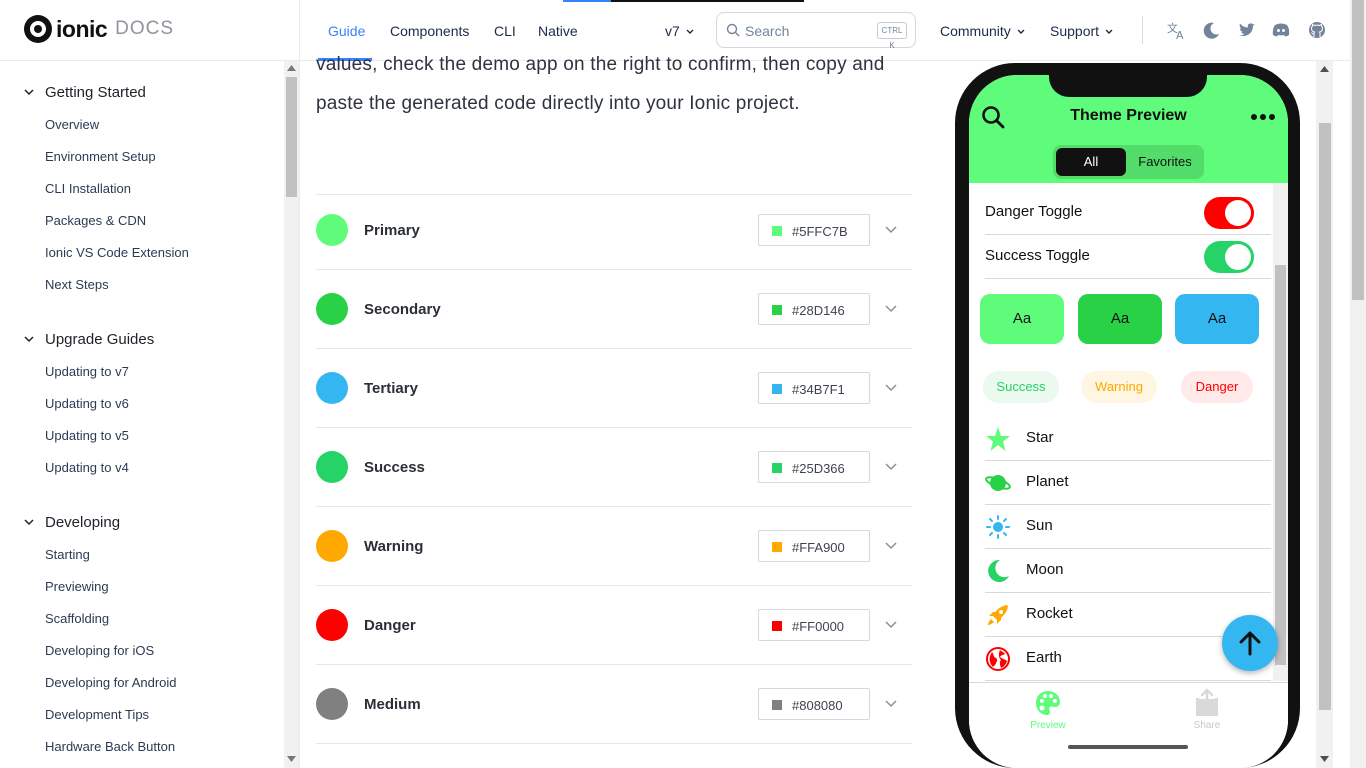 This screenshot has height=768, width=1366. What do you see at coordinates (1325, 416) in the screenshot?
I see `preview-scrollbar-thumb` at bounding box center [1325, 416].